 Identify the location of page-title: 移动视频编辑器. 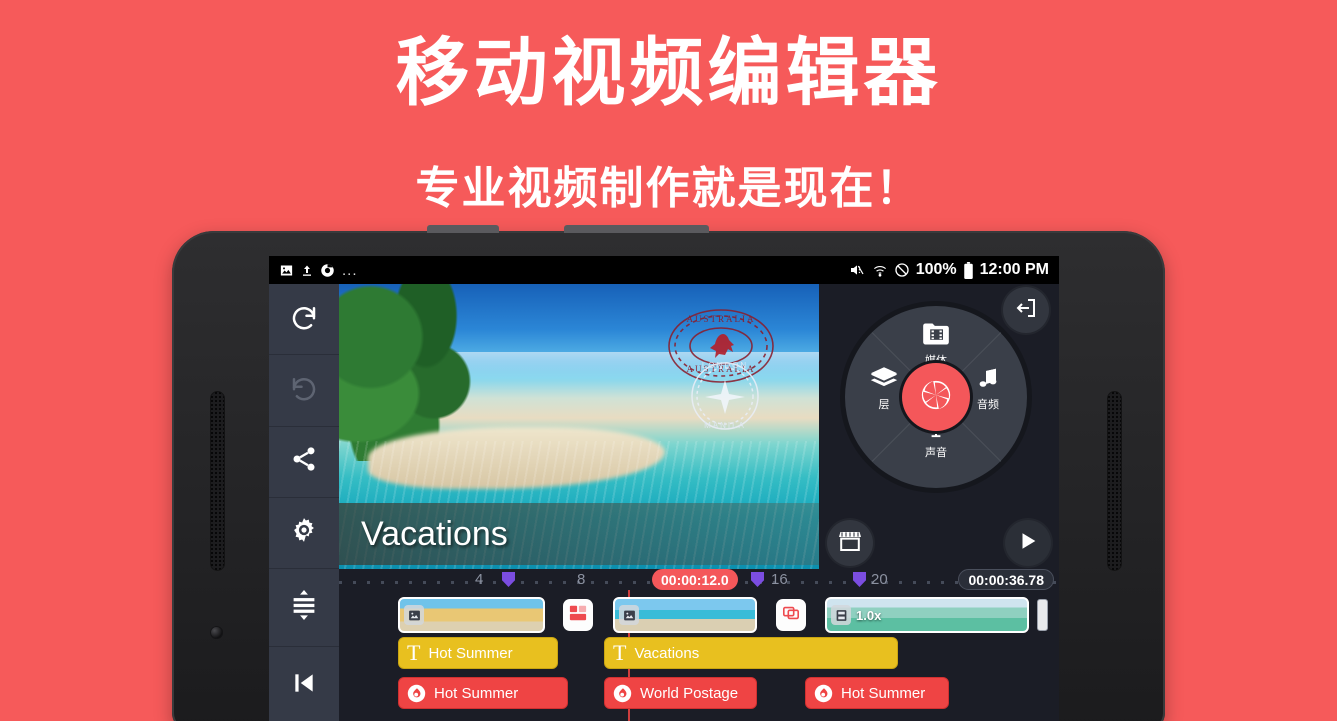
(668, 72).